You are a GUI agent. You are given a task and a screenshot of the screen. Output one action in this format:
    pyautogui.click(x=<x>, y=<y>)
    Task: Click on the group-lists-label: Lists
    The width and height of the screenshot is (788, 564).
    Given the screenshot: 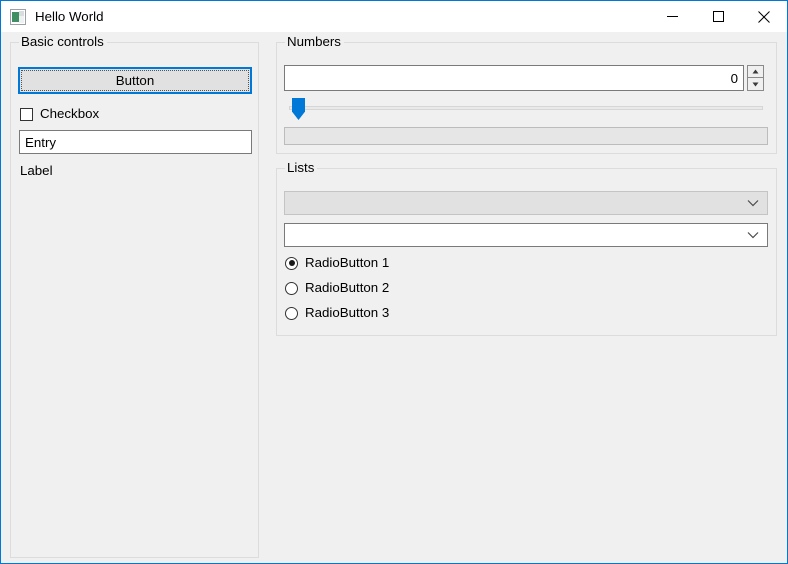 What is the action you would take?
    pyautogui.click(x=301, y=167)
    